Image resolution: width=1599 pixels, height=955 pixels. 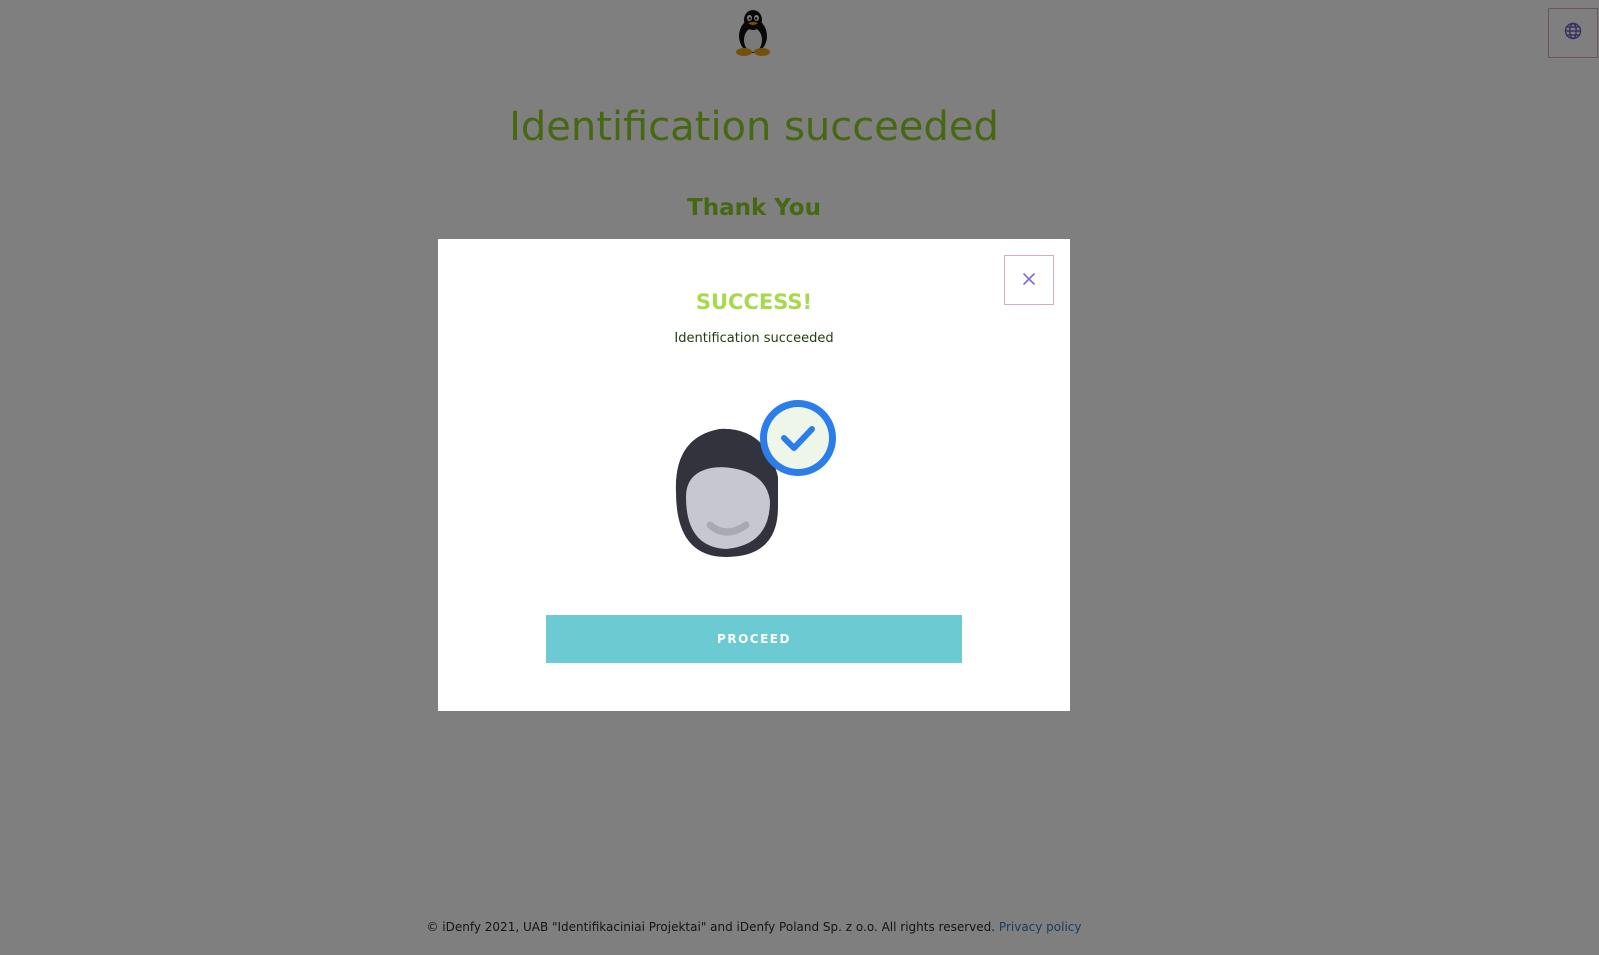 What do you see at coordinates (1029, 280) in the screenshot?
I see `close-icon` at bounding box center [1029, 280].